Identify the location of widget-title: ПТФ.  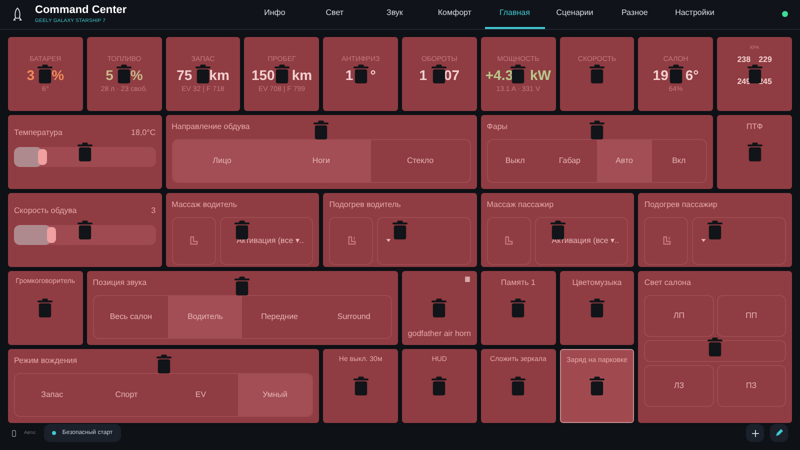
(754, 126).